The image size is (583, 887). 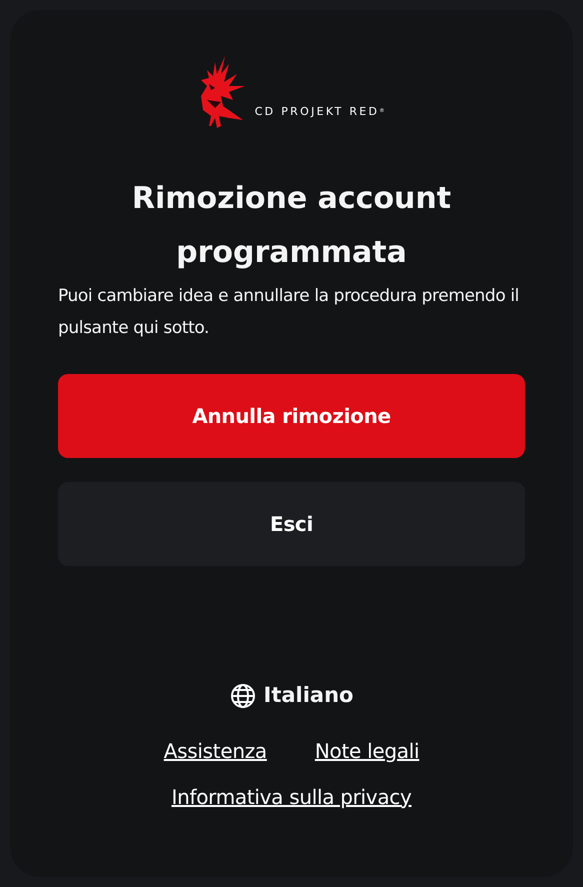 What do you see at coordinates (291, 797) in the screenshot?
I see `footer-link: Informativa sulla privacy` at bounding box center [291, 797].